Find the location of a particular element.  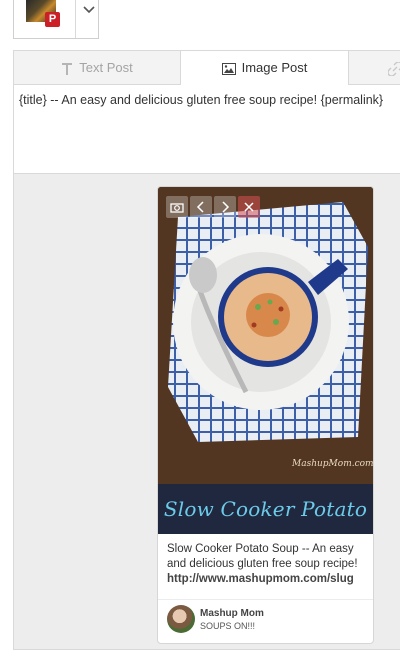

text-T-icon is located at coordinates (67, 68).